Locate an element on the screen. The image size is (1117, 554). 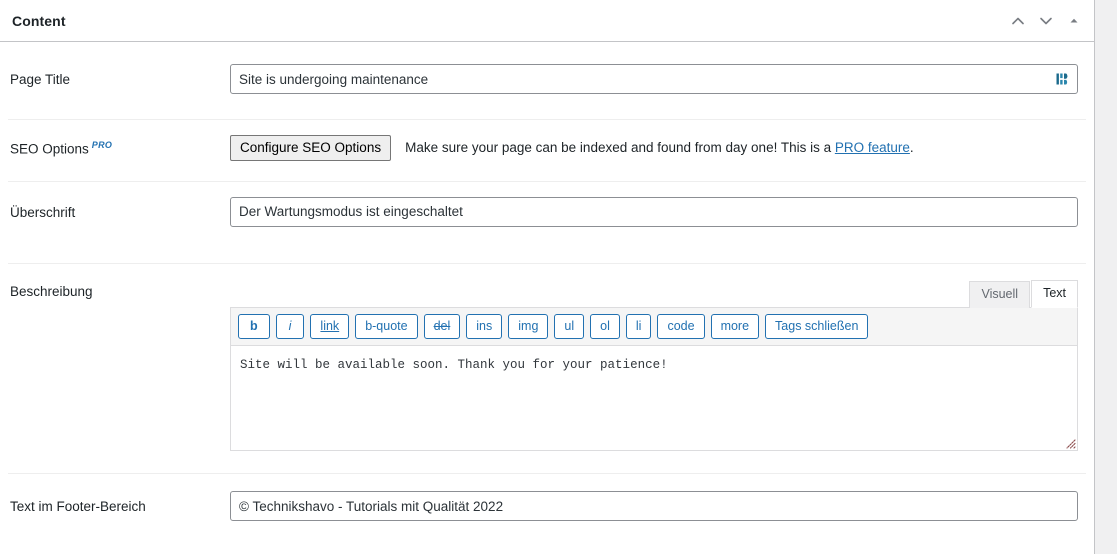
heading-input is located at coordinates (654, 211).